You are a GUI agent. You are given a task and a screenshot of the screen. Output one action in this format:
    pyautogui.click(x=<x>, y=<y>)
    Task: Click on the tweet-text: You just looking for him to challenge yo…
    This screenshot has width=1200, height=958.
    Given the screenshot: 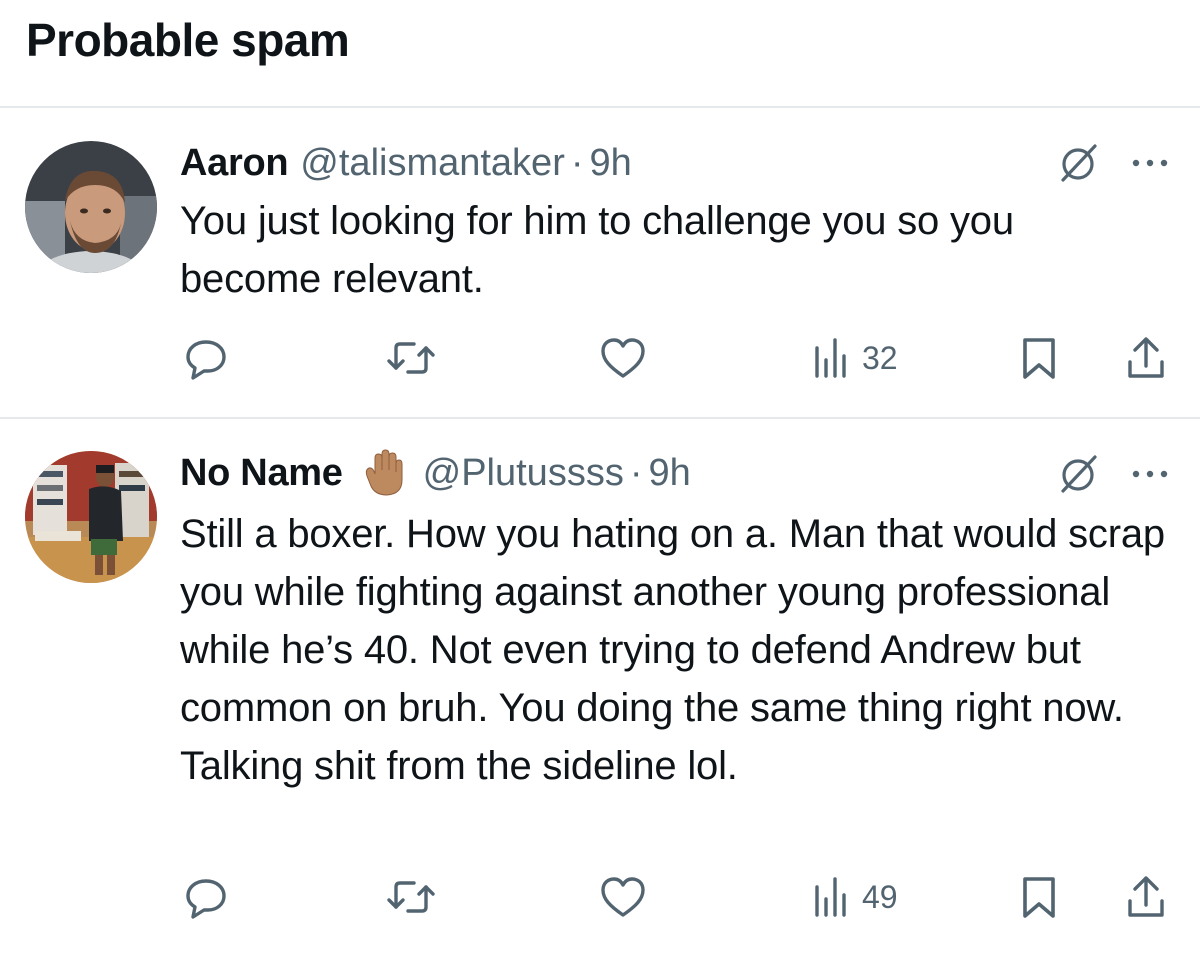 What is the action you would take?
    pyautogui.click(x=597, y=250)
    